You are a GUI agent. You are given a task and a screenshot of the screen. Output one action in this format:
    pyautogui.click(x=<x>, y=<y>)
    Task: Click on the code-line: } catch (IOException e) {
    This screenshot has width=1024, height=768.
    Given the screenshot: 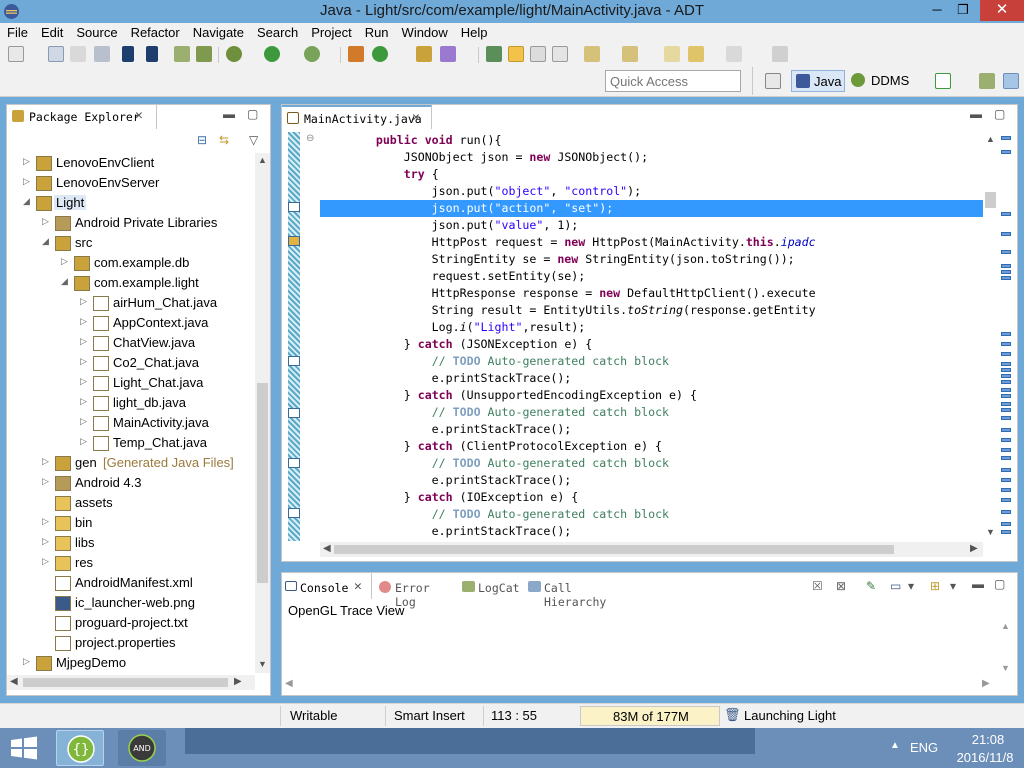 What is the action you would take?
    pyautogui.click(x=651, y=497)
    